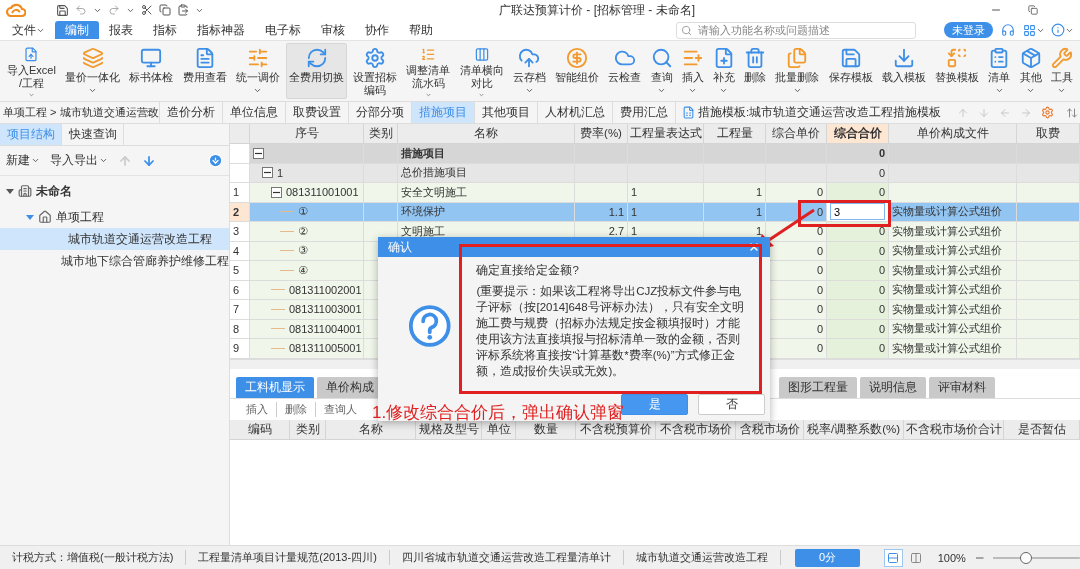  Describe the element at coordinates (854, 429) in the screenshot. I see `column-header: 税率/调整系数(%)` at that location.